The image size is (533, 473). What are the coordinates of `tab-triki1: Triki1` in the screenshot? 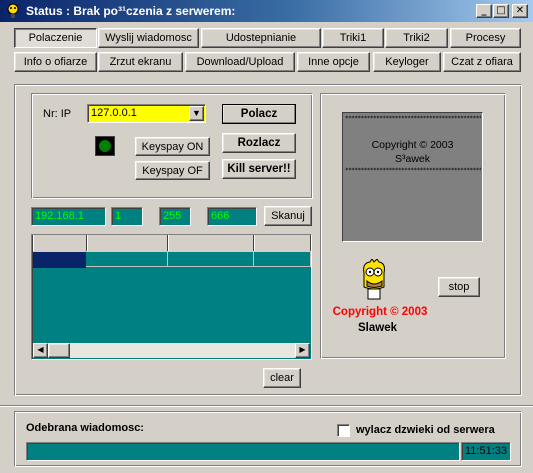 It's located at (353, 38).